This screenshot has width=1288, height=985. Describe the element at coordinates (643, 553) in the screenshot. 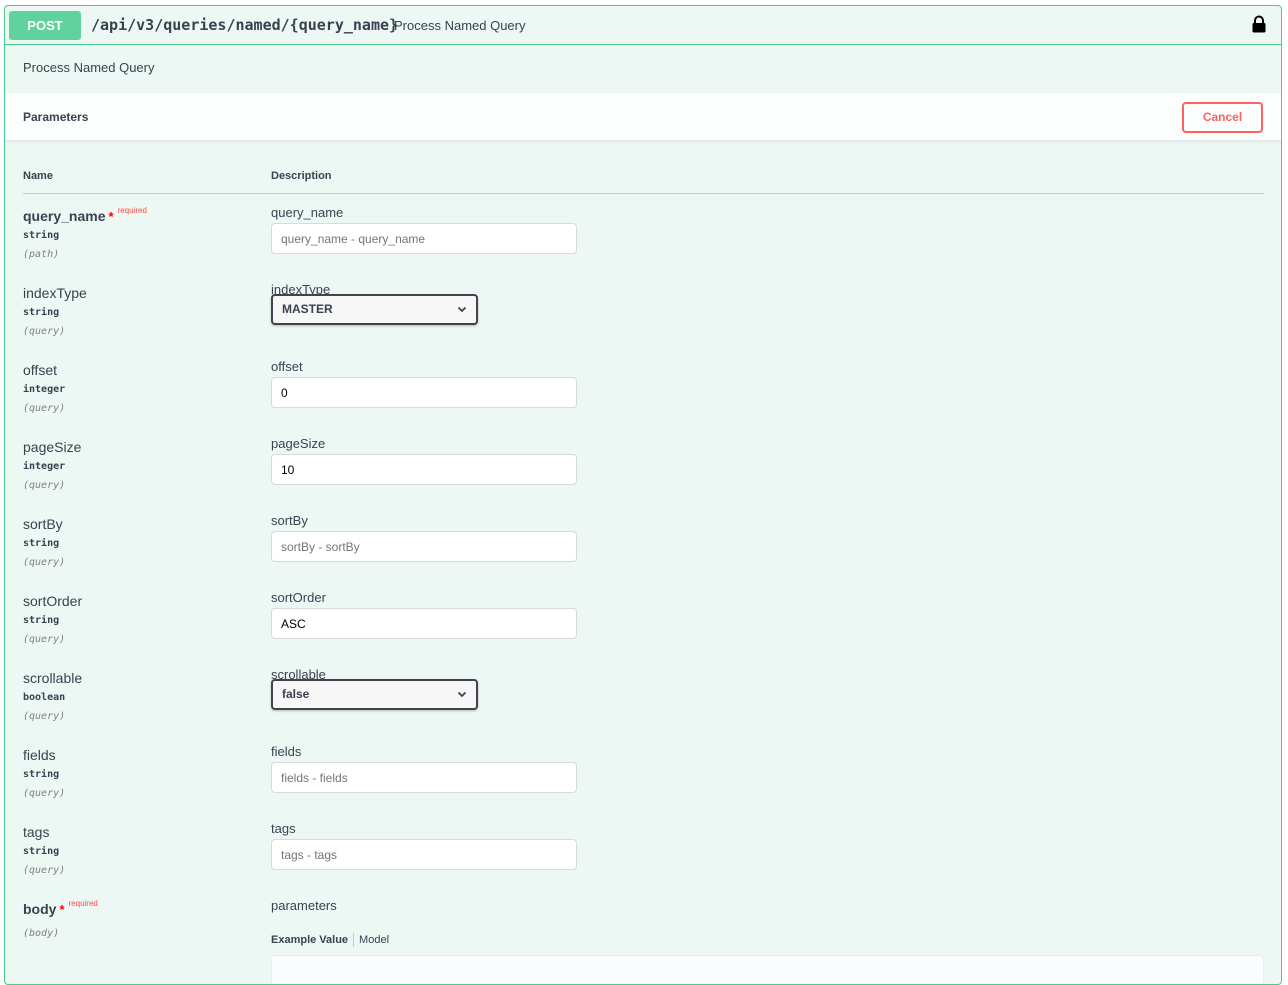

I see `param-row-sort-by: sortBy string (query) sortBy` at that location.